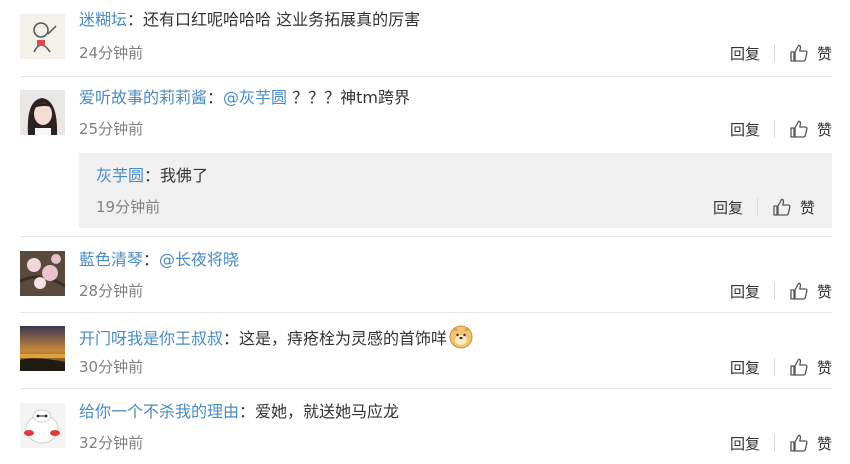 The image size is (850, 464). I want to click on reply-line: 灰芋圆：我佛了, so click(152, 176).